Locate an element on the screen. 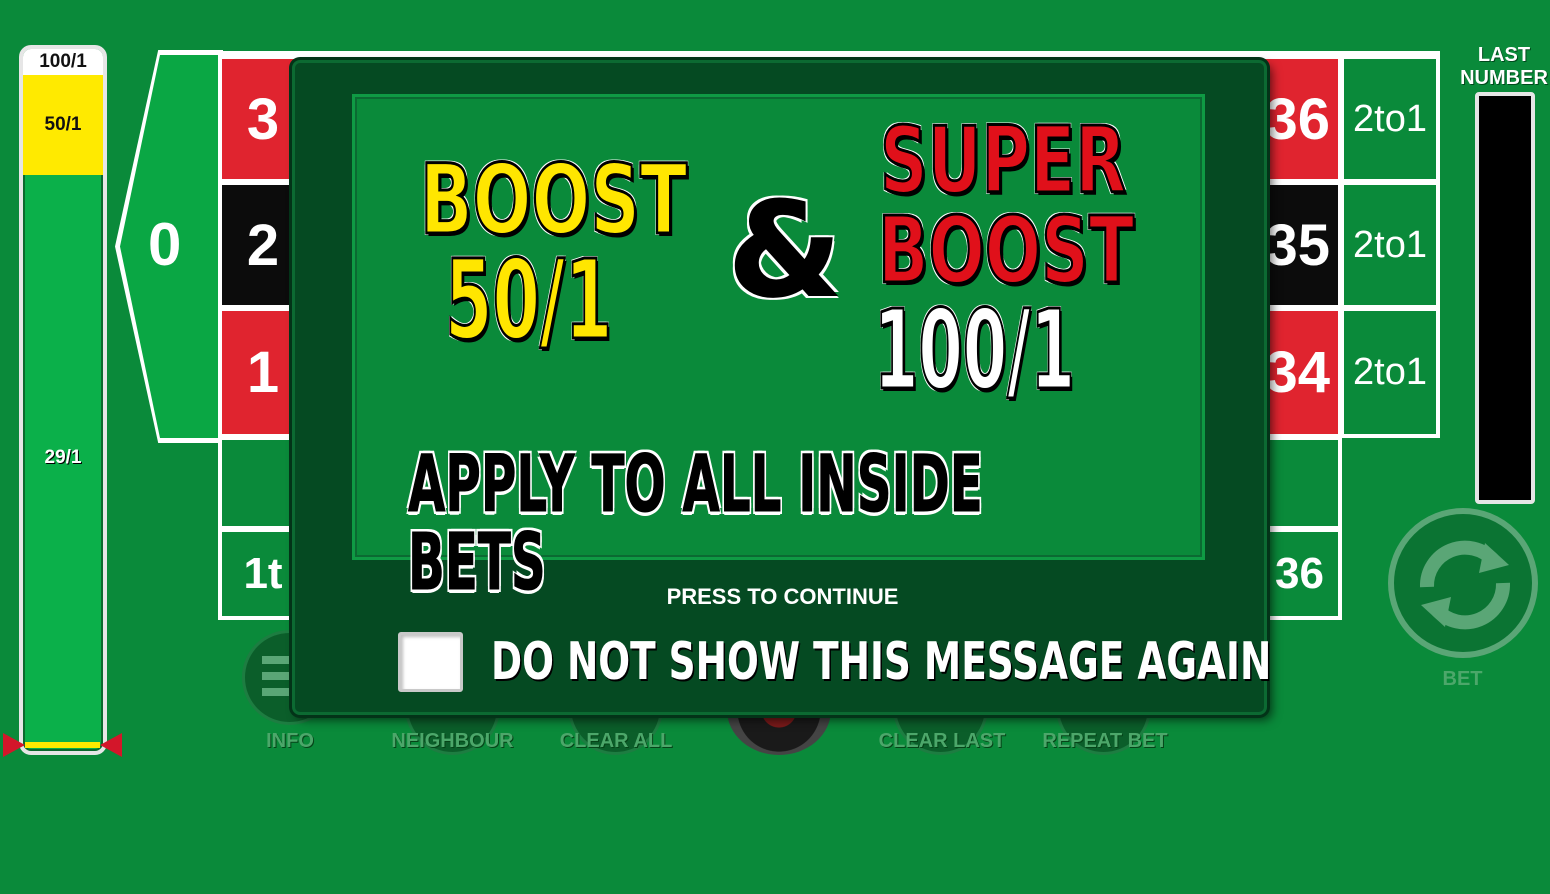 This screenshot has width=1550, height=894. do-not-show-checkbox is located at coordinates (430, 662).